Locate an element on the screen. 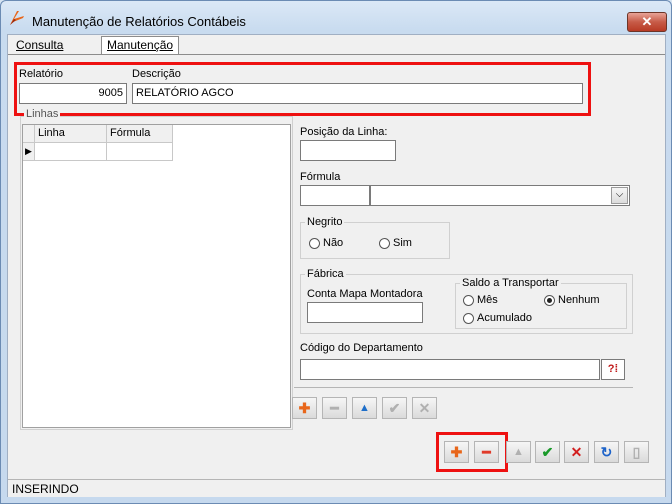 The width and height of the screenshot is (672, 504). tab-strip-divider is located at coordinates (336, 54).